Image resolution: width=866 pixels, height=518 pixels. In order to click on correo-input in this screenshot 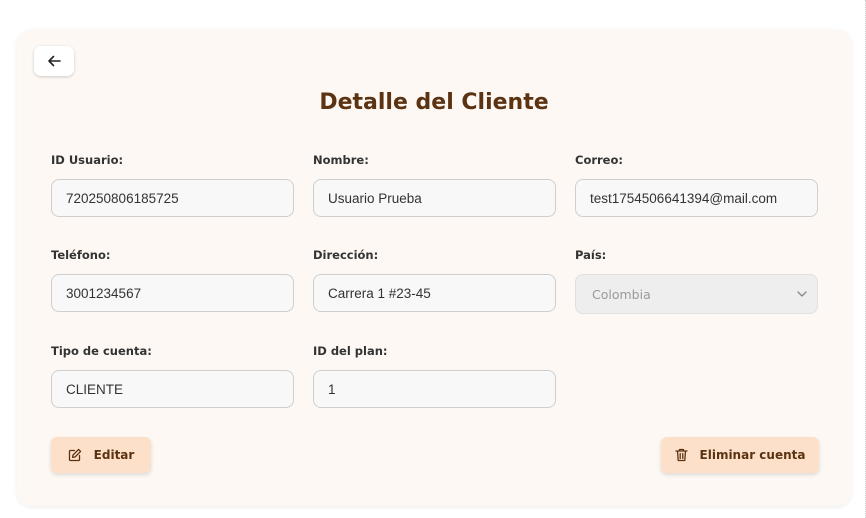, I will do `click(696, 198)`.